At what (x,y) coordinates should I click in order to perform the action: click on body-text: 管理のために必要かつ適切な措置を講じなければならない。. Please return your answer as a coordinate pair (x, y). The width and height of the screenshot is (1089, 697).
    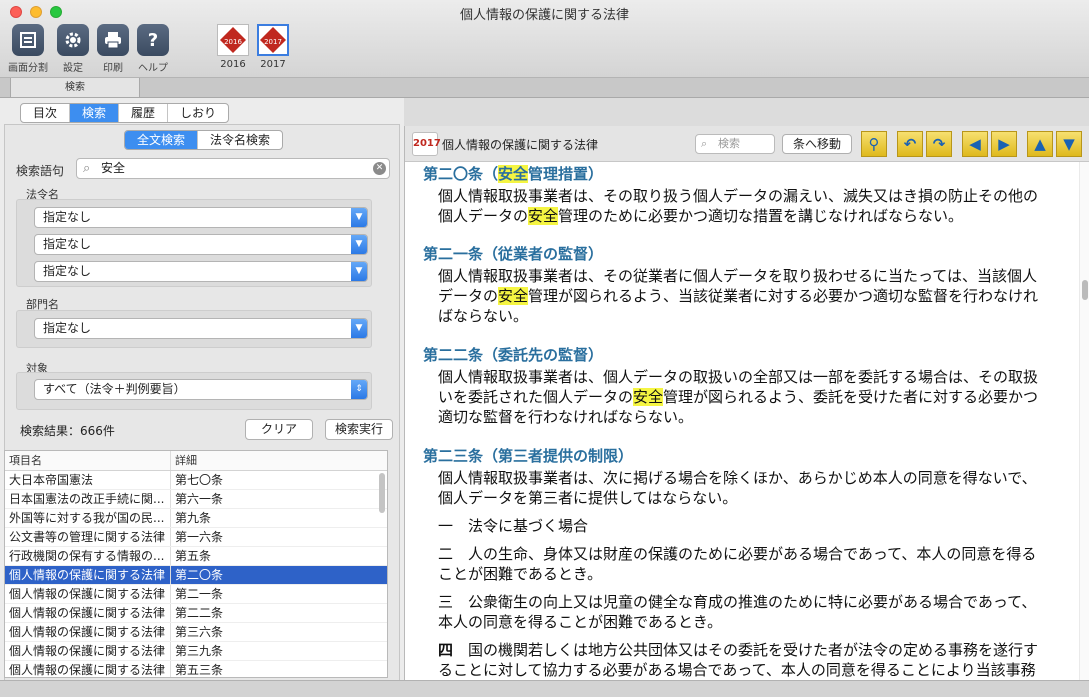
    Looking at the image, I should click on (761, 216).